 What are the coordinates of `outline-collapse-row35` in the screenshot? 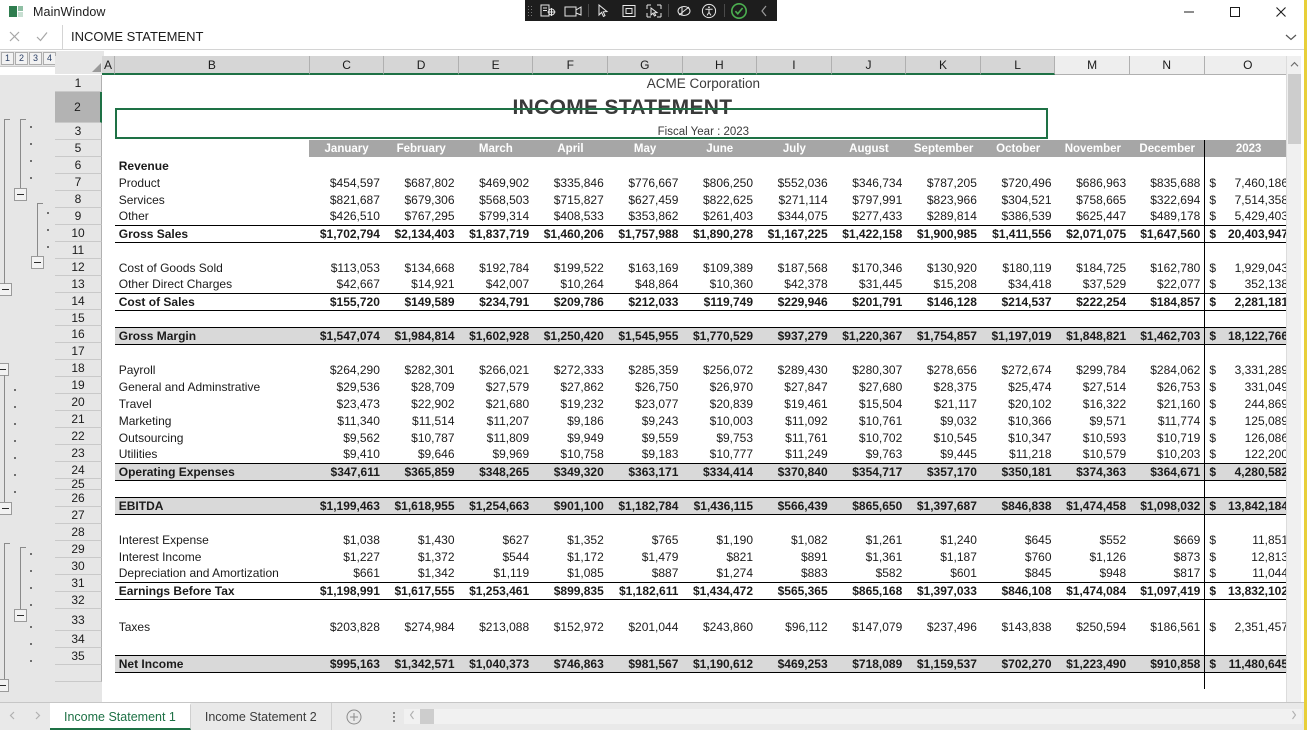 It's located at (4, 685).